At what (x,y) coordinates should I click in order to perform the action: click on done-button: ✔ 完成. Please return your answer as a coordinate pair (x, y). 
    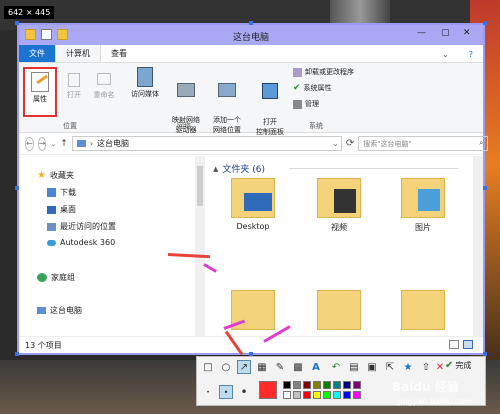
    Looking at the image, I should click on (458, 365).